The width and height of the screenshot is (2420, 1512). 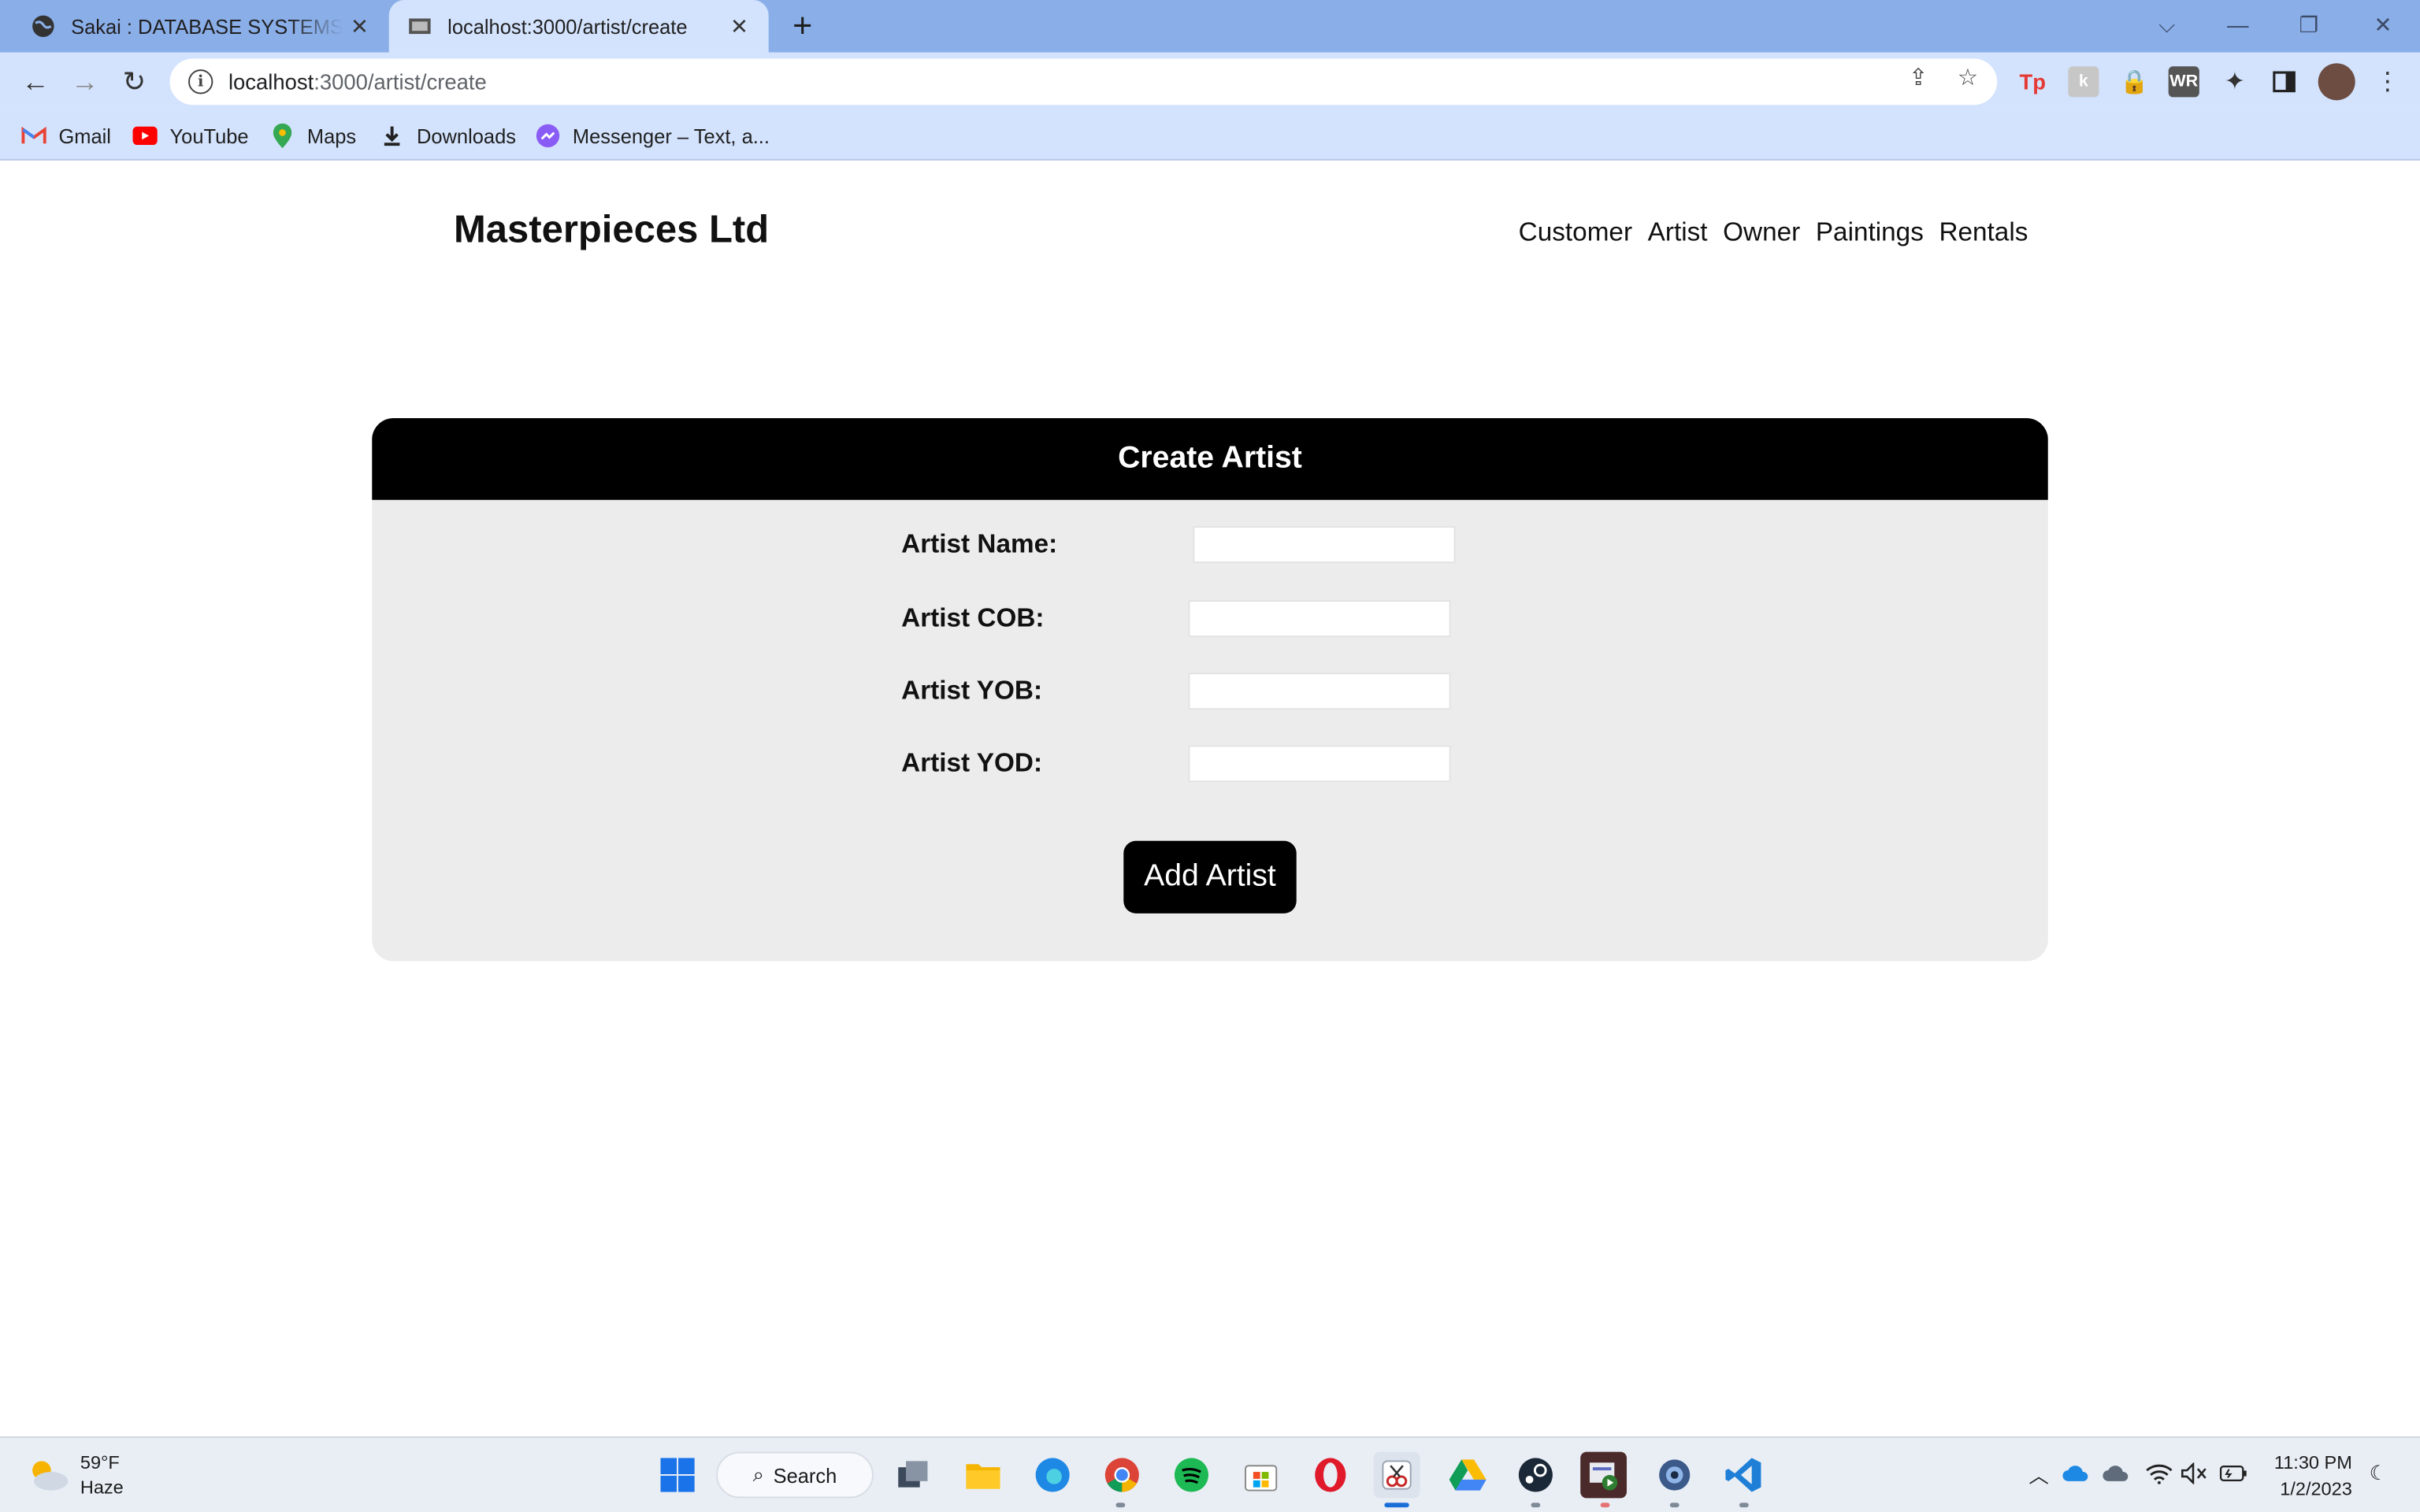 What do you see at coordinates (2238, 24) in the screenshot?
I see `minimize-icon: —` at bounding box center [2238, 24].